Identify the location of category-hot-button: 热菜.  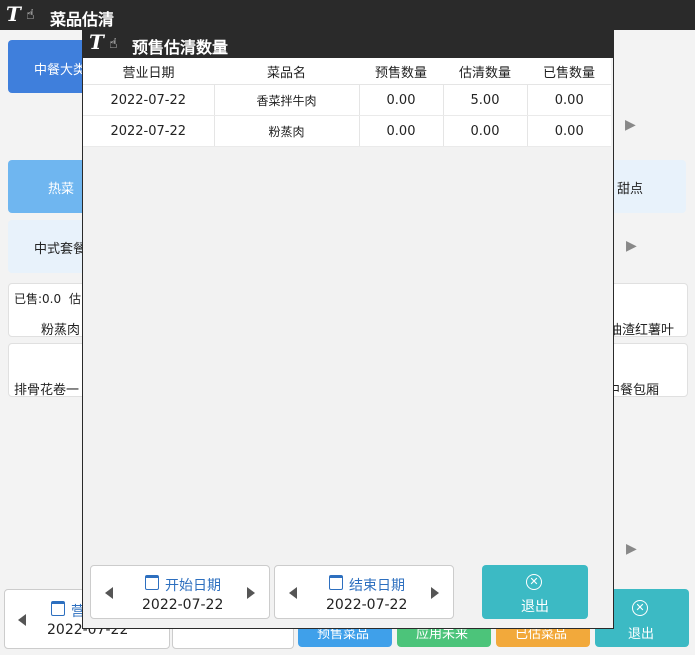
(48, 186).